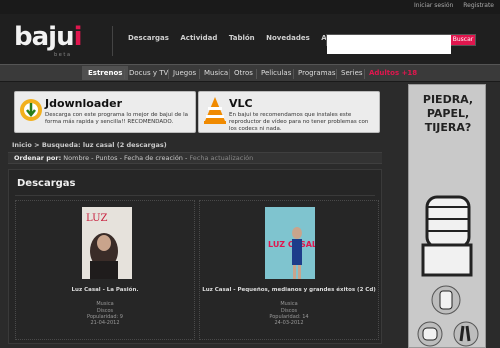  I want to click on svg-text: LUZ CASAL, so click(291, 244).